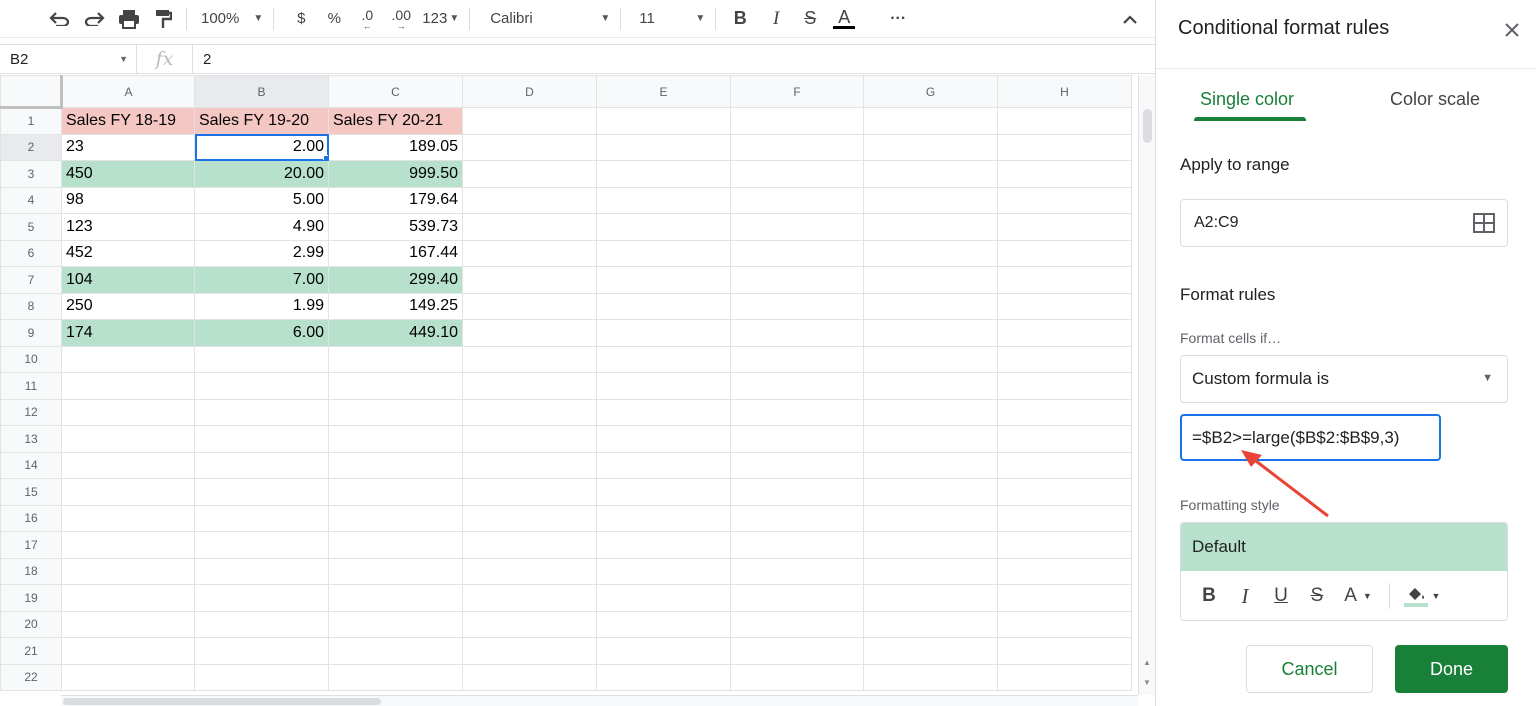 Image resolution: width=1536 pixels, height=706 pixels. What do you see at coordinates (128, 227) in the screenshot?
I see `table-cell: 123` at bounding box center [128, 227].